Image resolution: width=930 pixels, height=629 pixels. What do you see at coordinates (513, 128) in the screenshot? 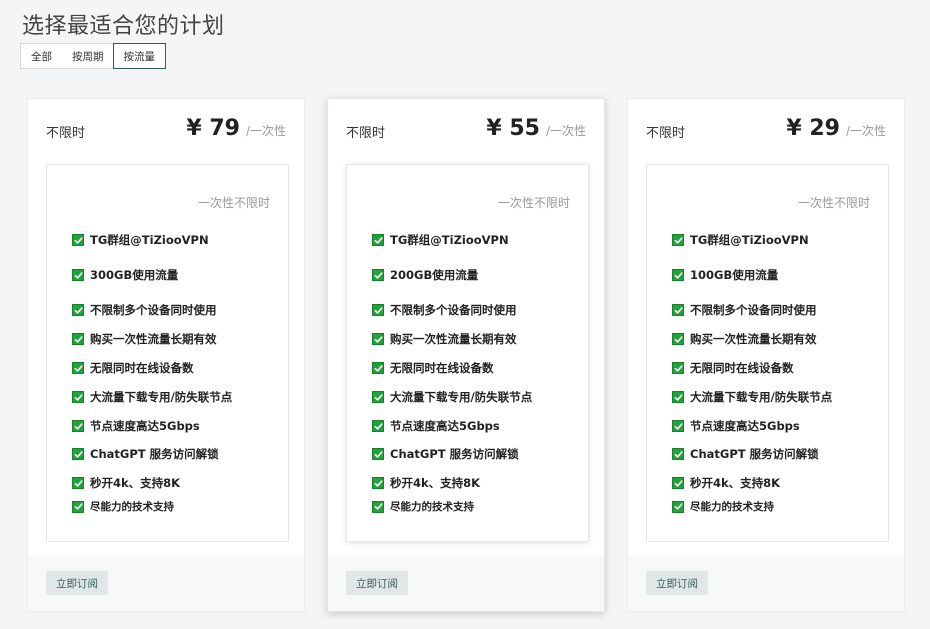
I see `price-amount: ¥ 55` at bounding box center [513, 128].